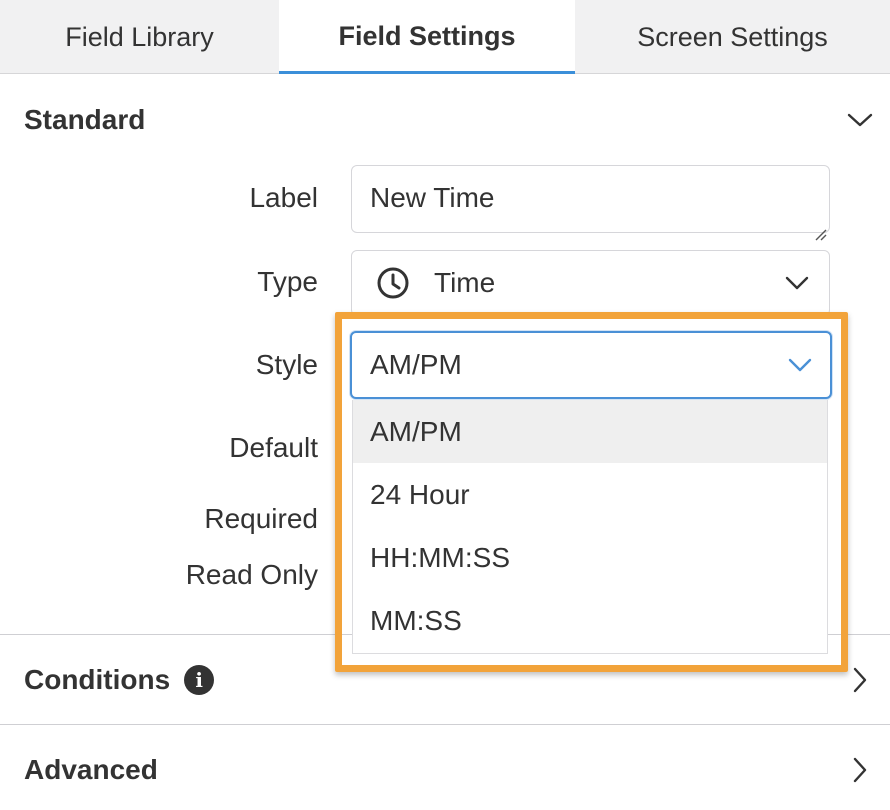 Image resolution: width=890 pixels, height=810 pixels. What do you see at coordinates (590, 283) in the screenshot?
I see `type-select: Time` at bounding box center [590, 283].